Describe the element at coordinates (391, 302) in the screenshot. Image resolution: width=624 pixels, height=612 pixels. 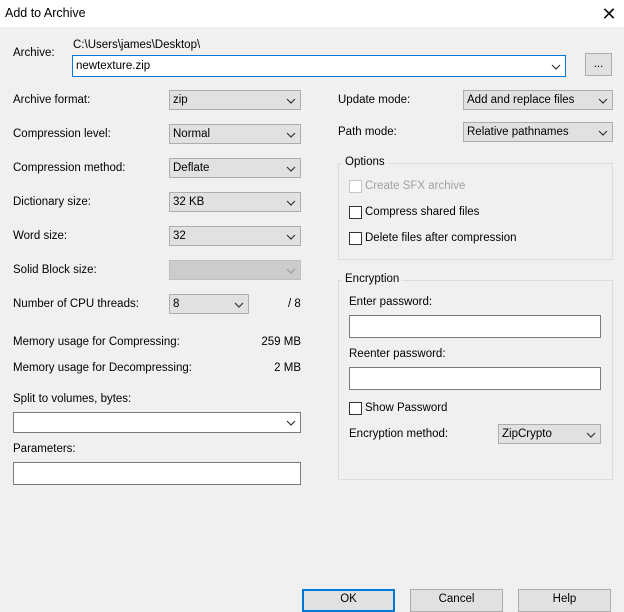
I see `enter-password-label: Enter password:` at that location.